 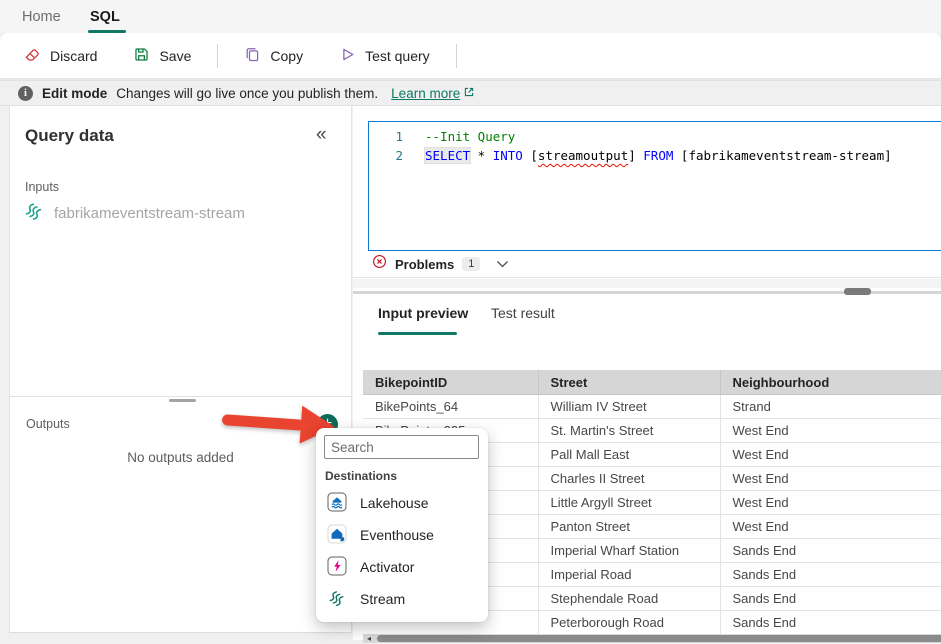 What do you see at coordinates (69, 135) in the screenshot?
I see `panel-title: Query data` at bounding box center [69, 135].